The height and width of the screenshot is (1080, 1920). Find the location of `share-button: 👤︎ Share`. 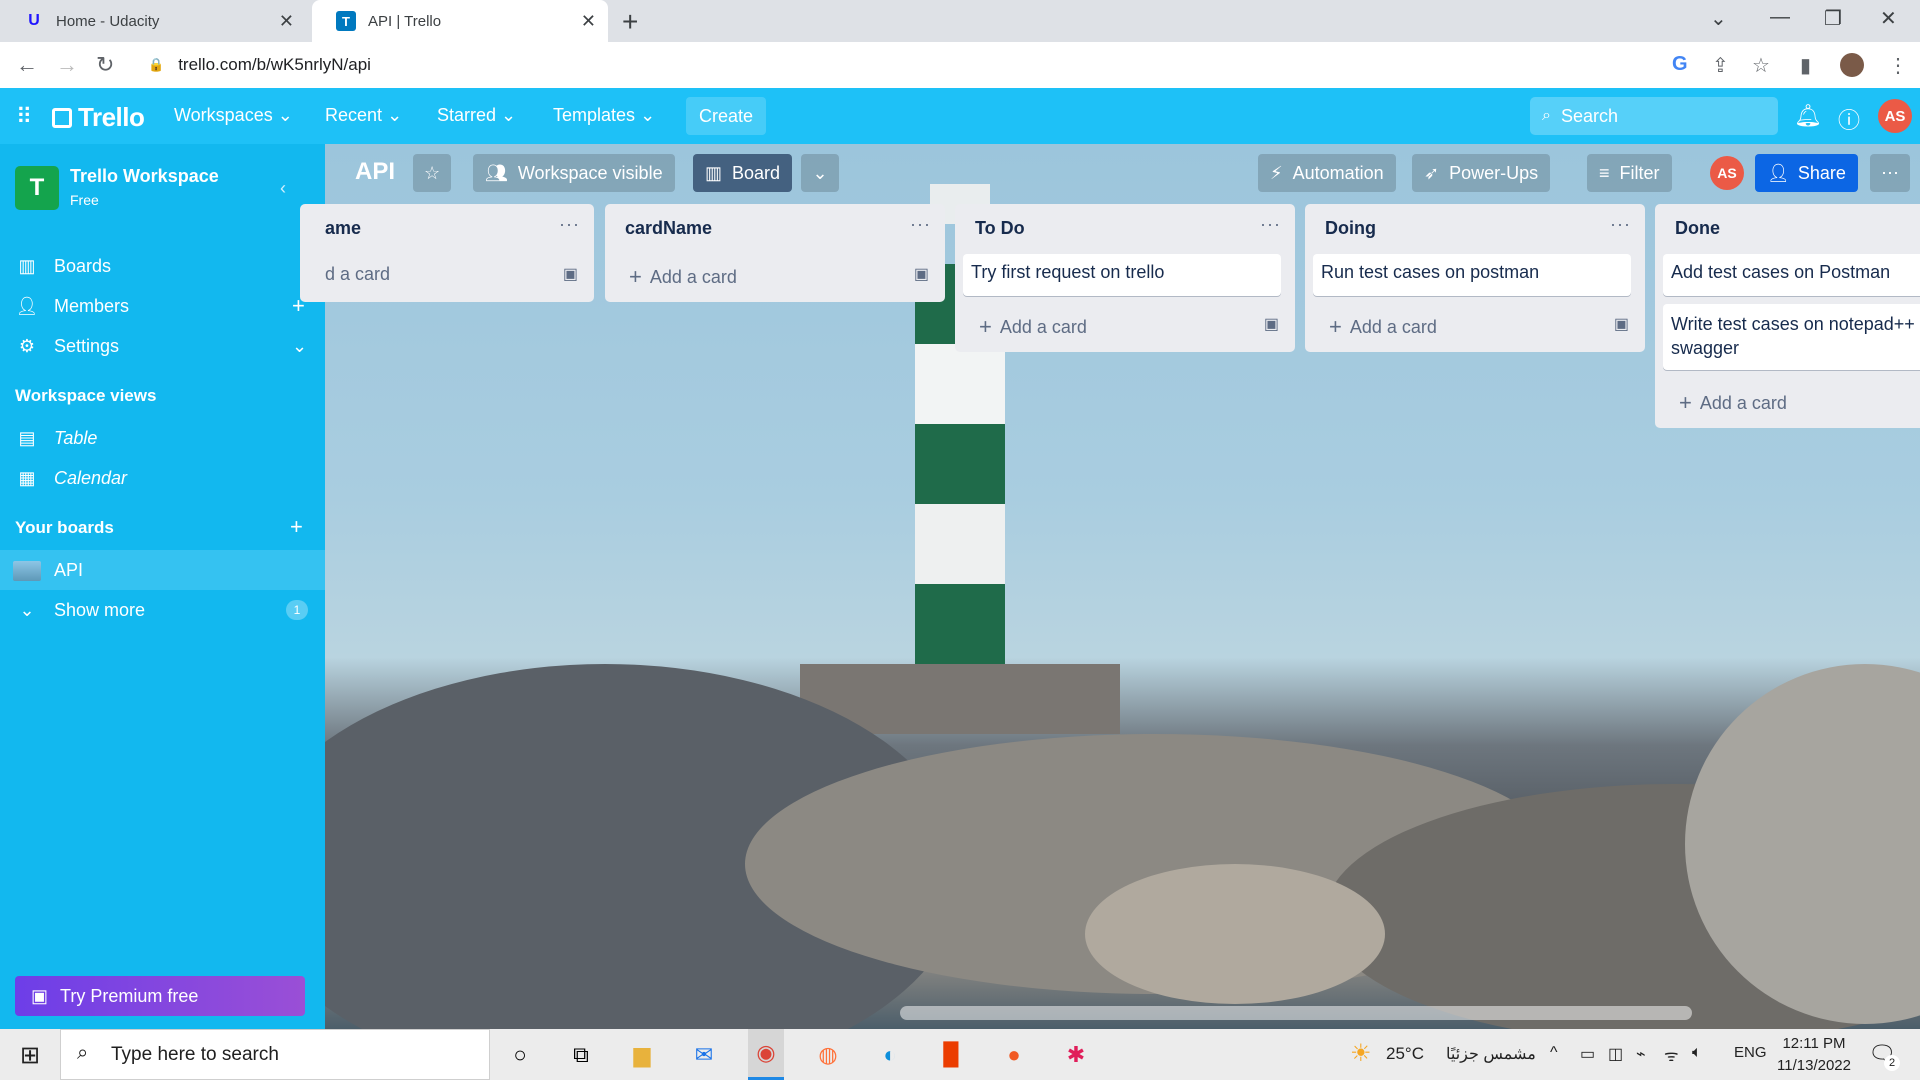

share-button: 👤︎ Share is located at coordinates (1806, 173).